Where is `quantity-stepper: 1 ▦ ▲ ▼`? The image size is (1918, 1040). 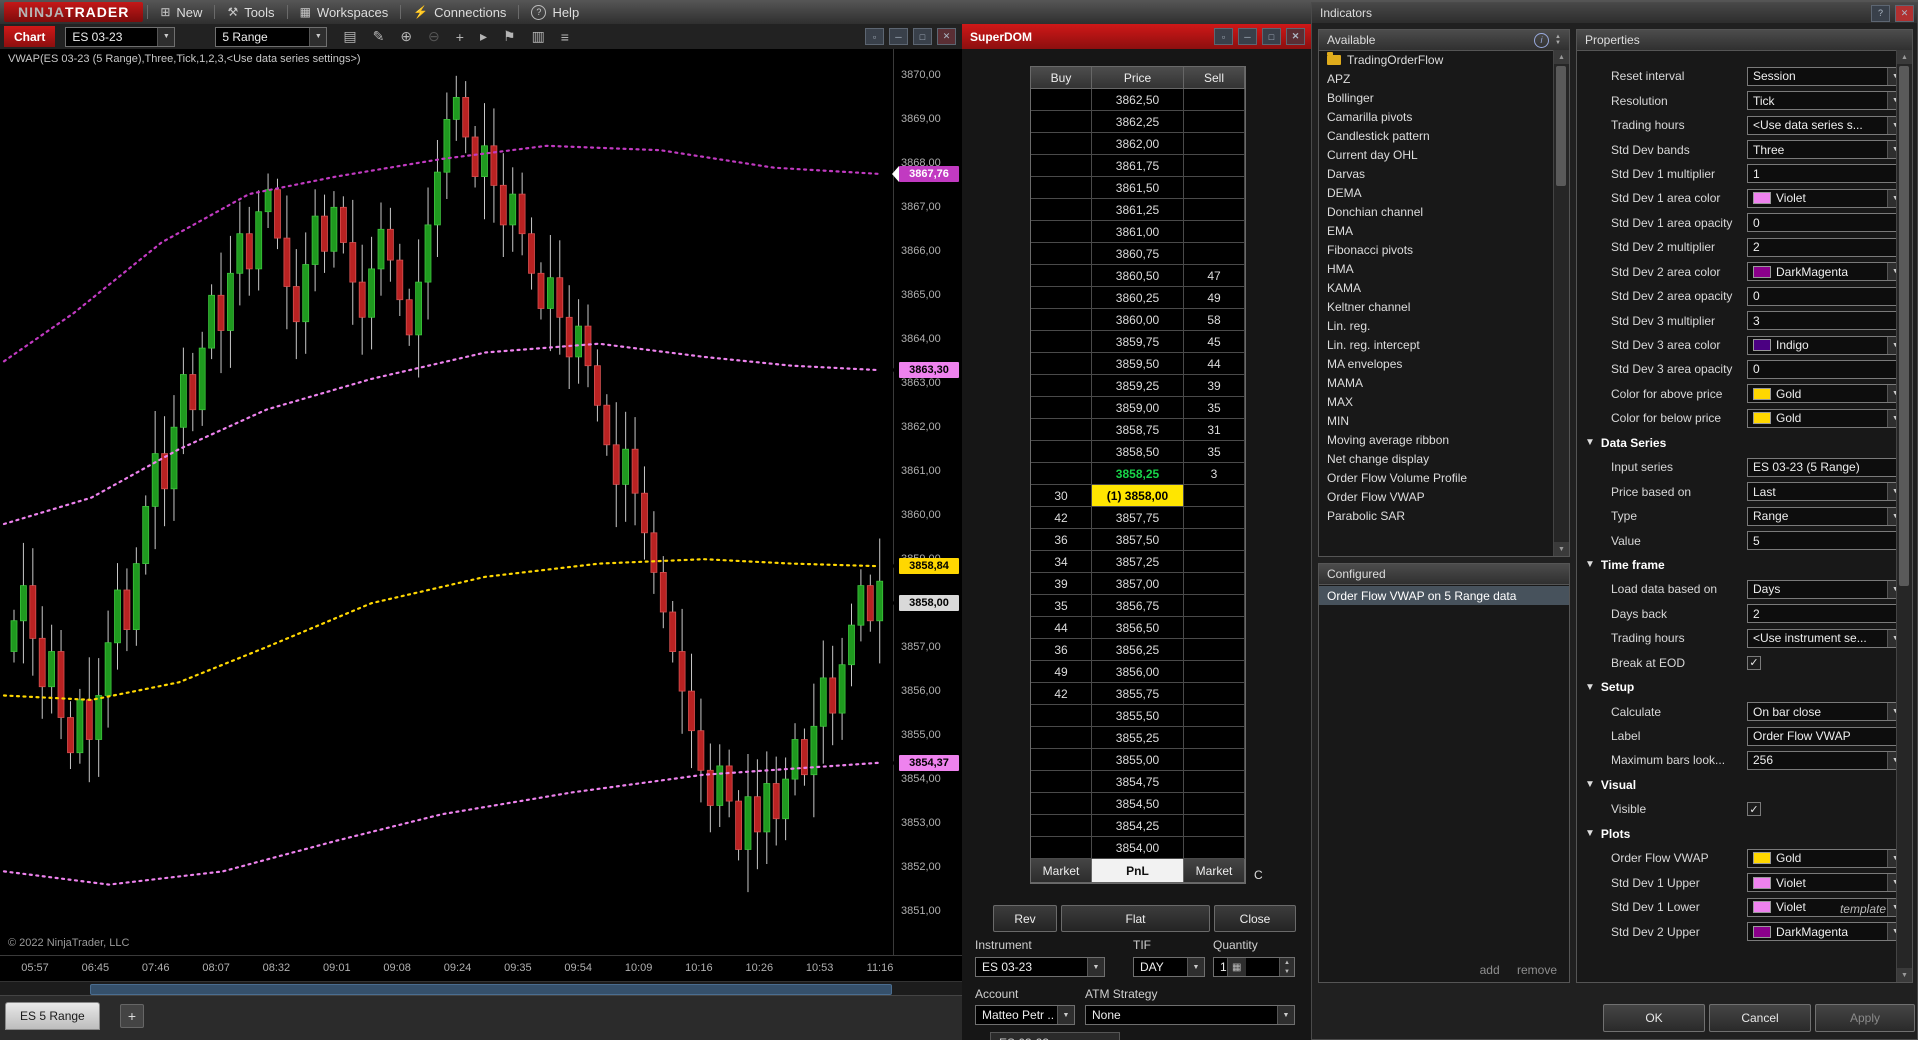 quantity-stepper: 1 ▦ ▲ ▼ is located at coordinates (1254, 967).